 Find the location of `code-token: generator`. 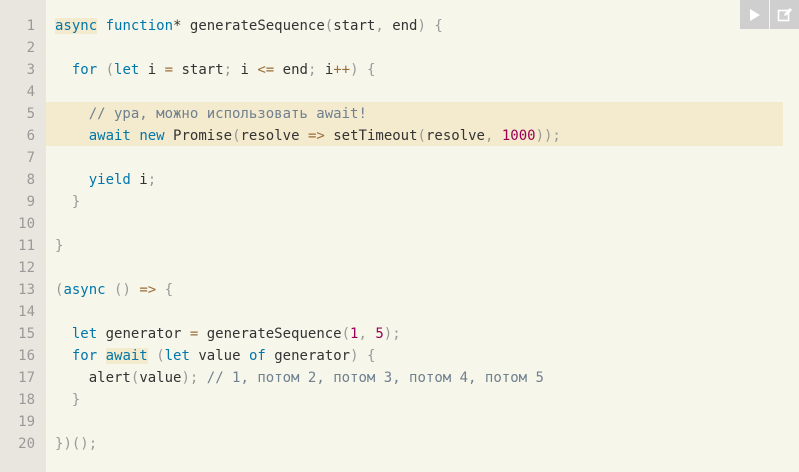

code-token: generator is located at coordinates (143, 334).